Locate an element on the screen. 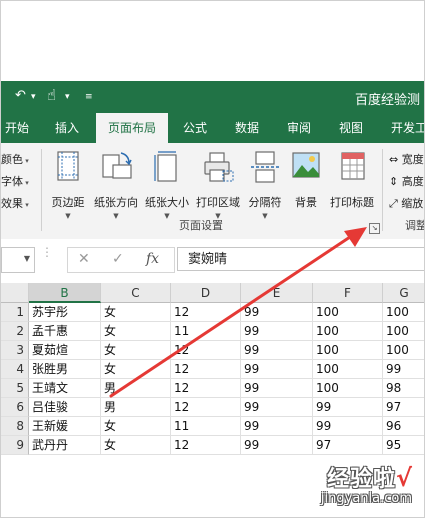 Image resolution: width=425 pixels, height=518 pixels. insert-function-icon: fx is located at coordinates (152, 259).